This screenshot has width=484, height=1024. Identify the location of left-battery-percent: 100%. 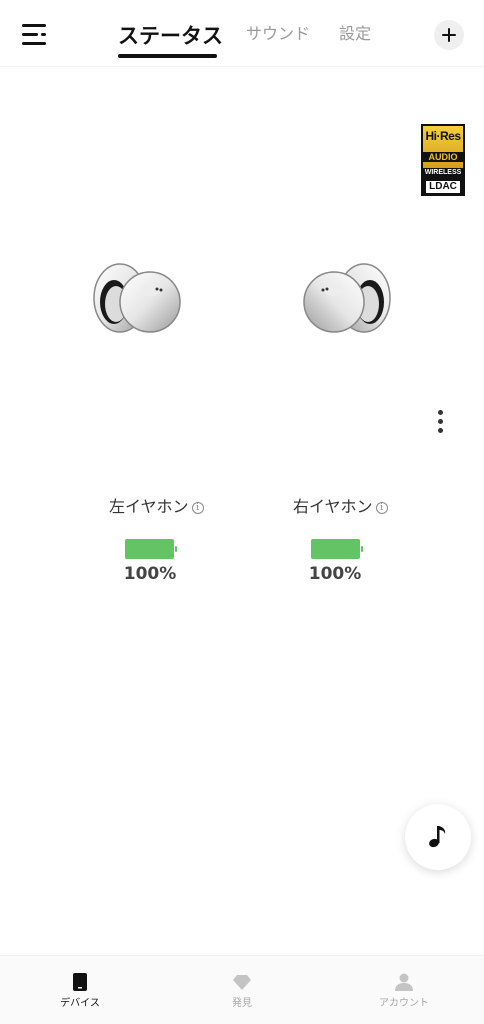
(150, 574).